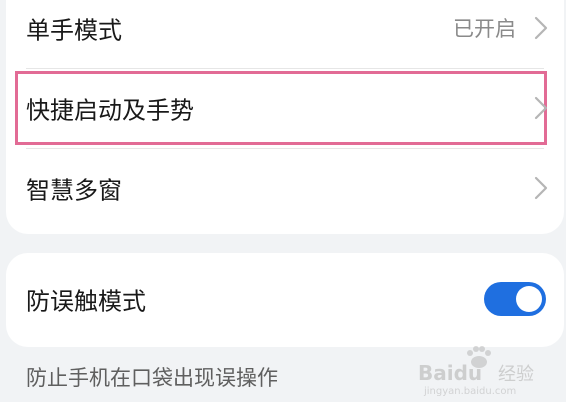 Image resolution: width=566 pixels, height=402 pixels. I want to click on setting-label: 防误触模式, so click(86, 301).